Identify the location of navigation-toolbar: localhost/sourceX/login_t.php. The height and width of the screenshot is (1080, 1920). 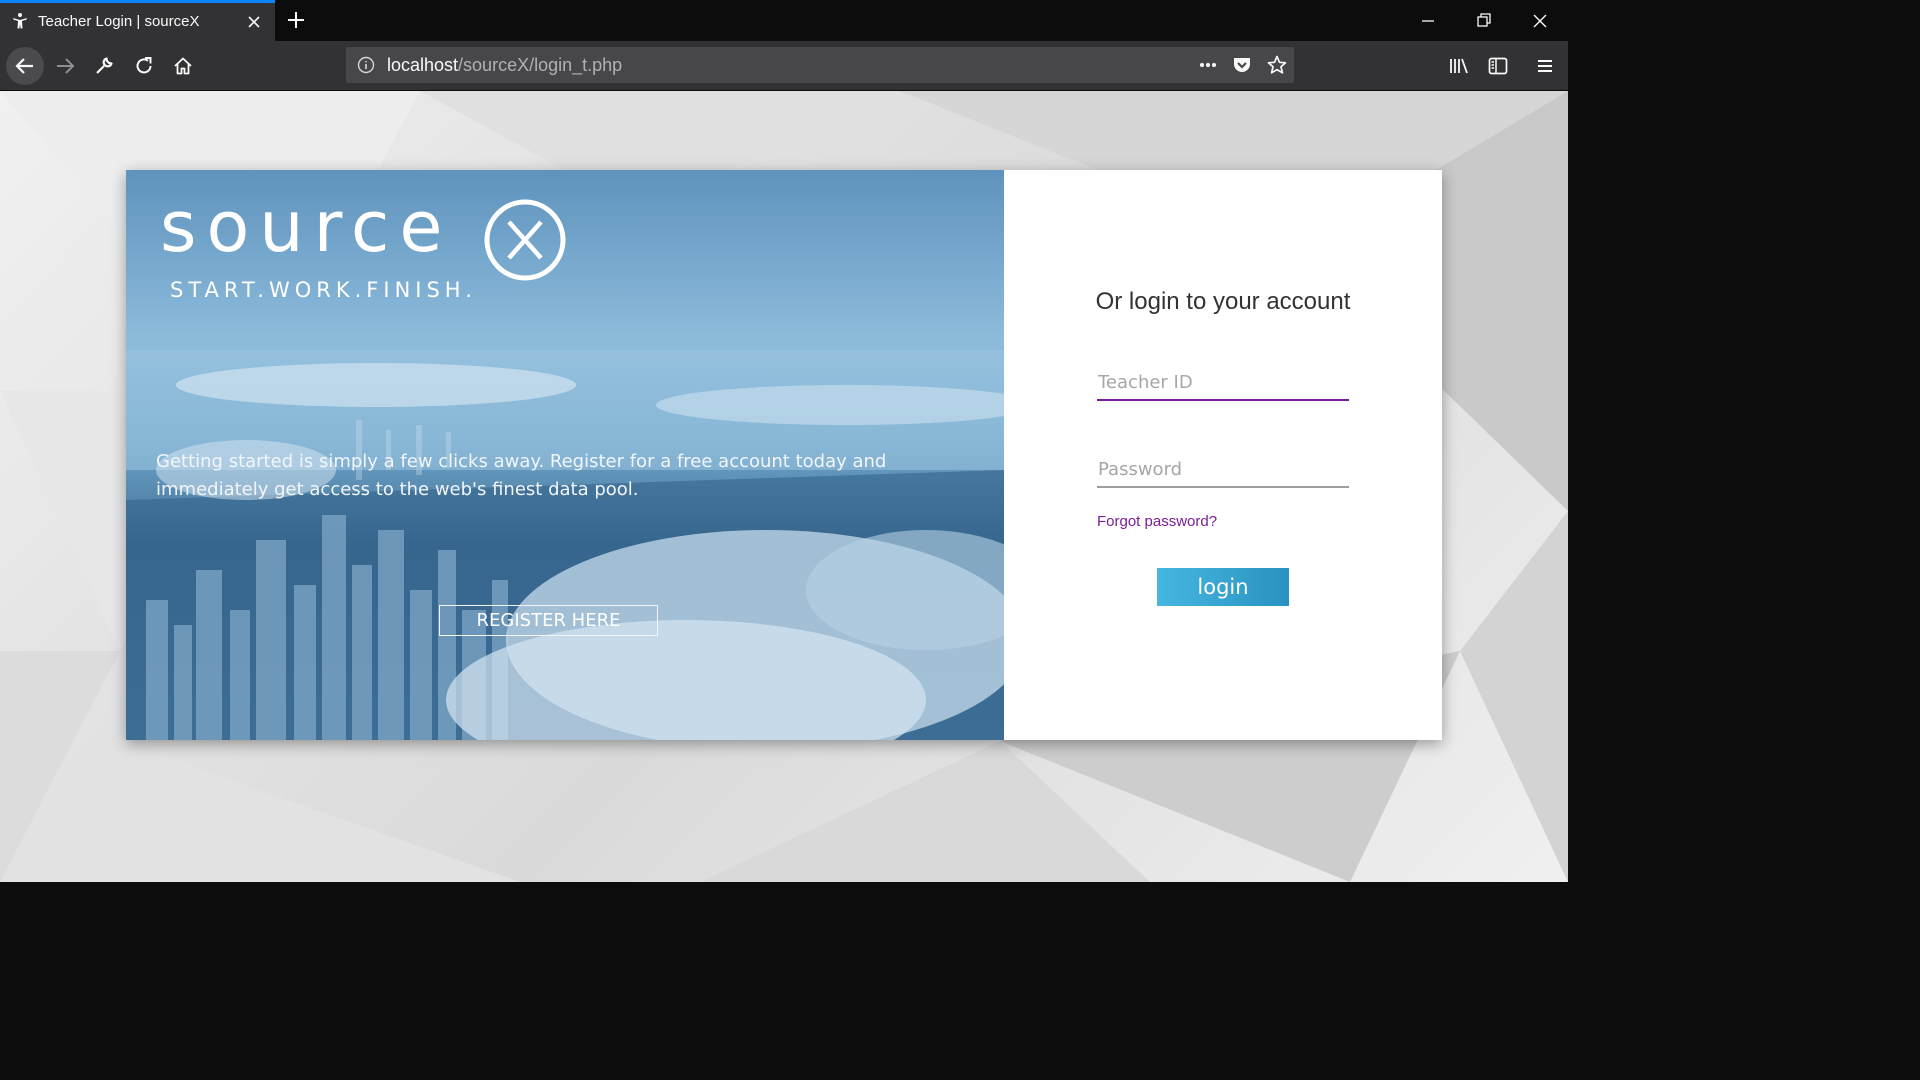
(784, 66).